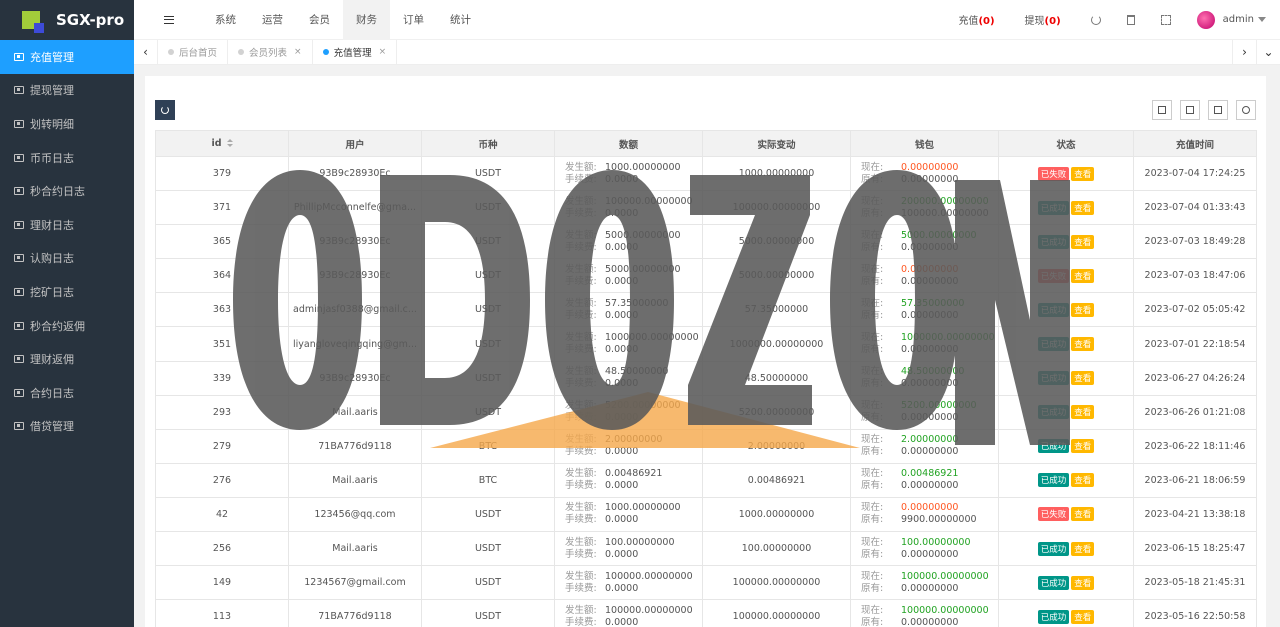 The image size is (1280, 627). What do you see at coordinates (222, 514) in the screenshot?
I see `cell-id: 42` at bounding box center [222, 514].